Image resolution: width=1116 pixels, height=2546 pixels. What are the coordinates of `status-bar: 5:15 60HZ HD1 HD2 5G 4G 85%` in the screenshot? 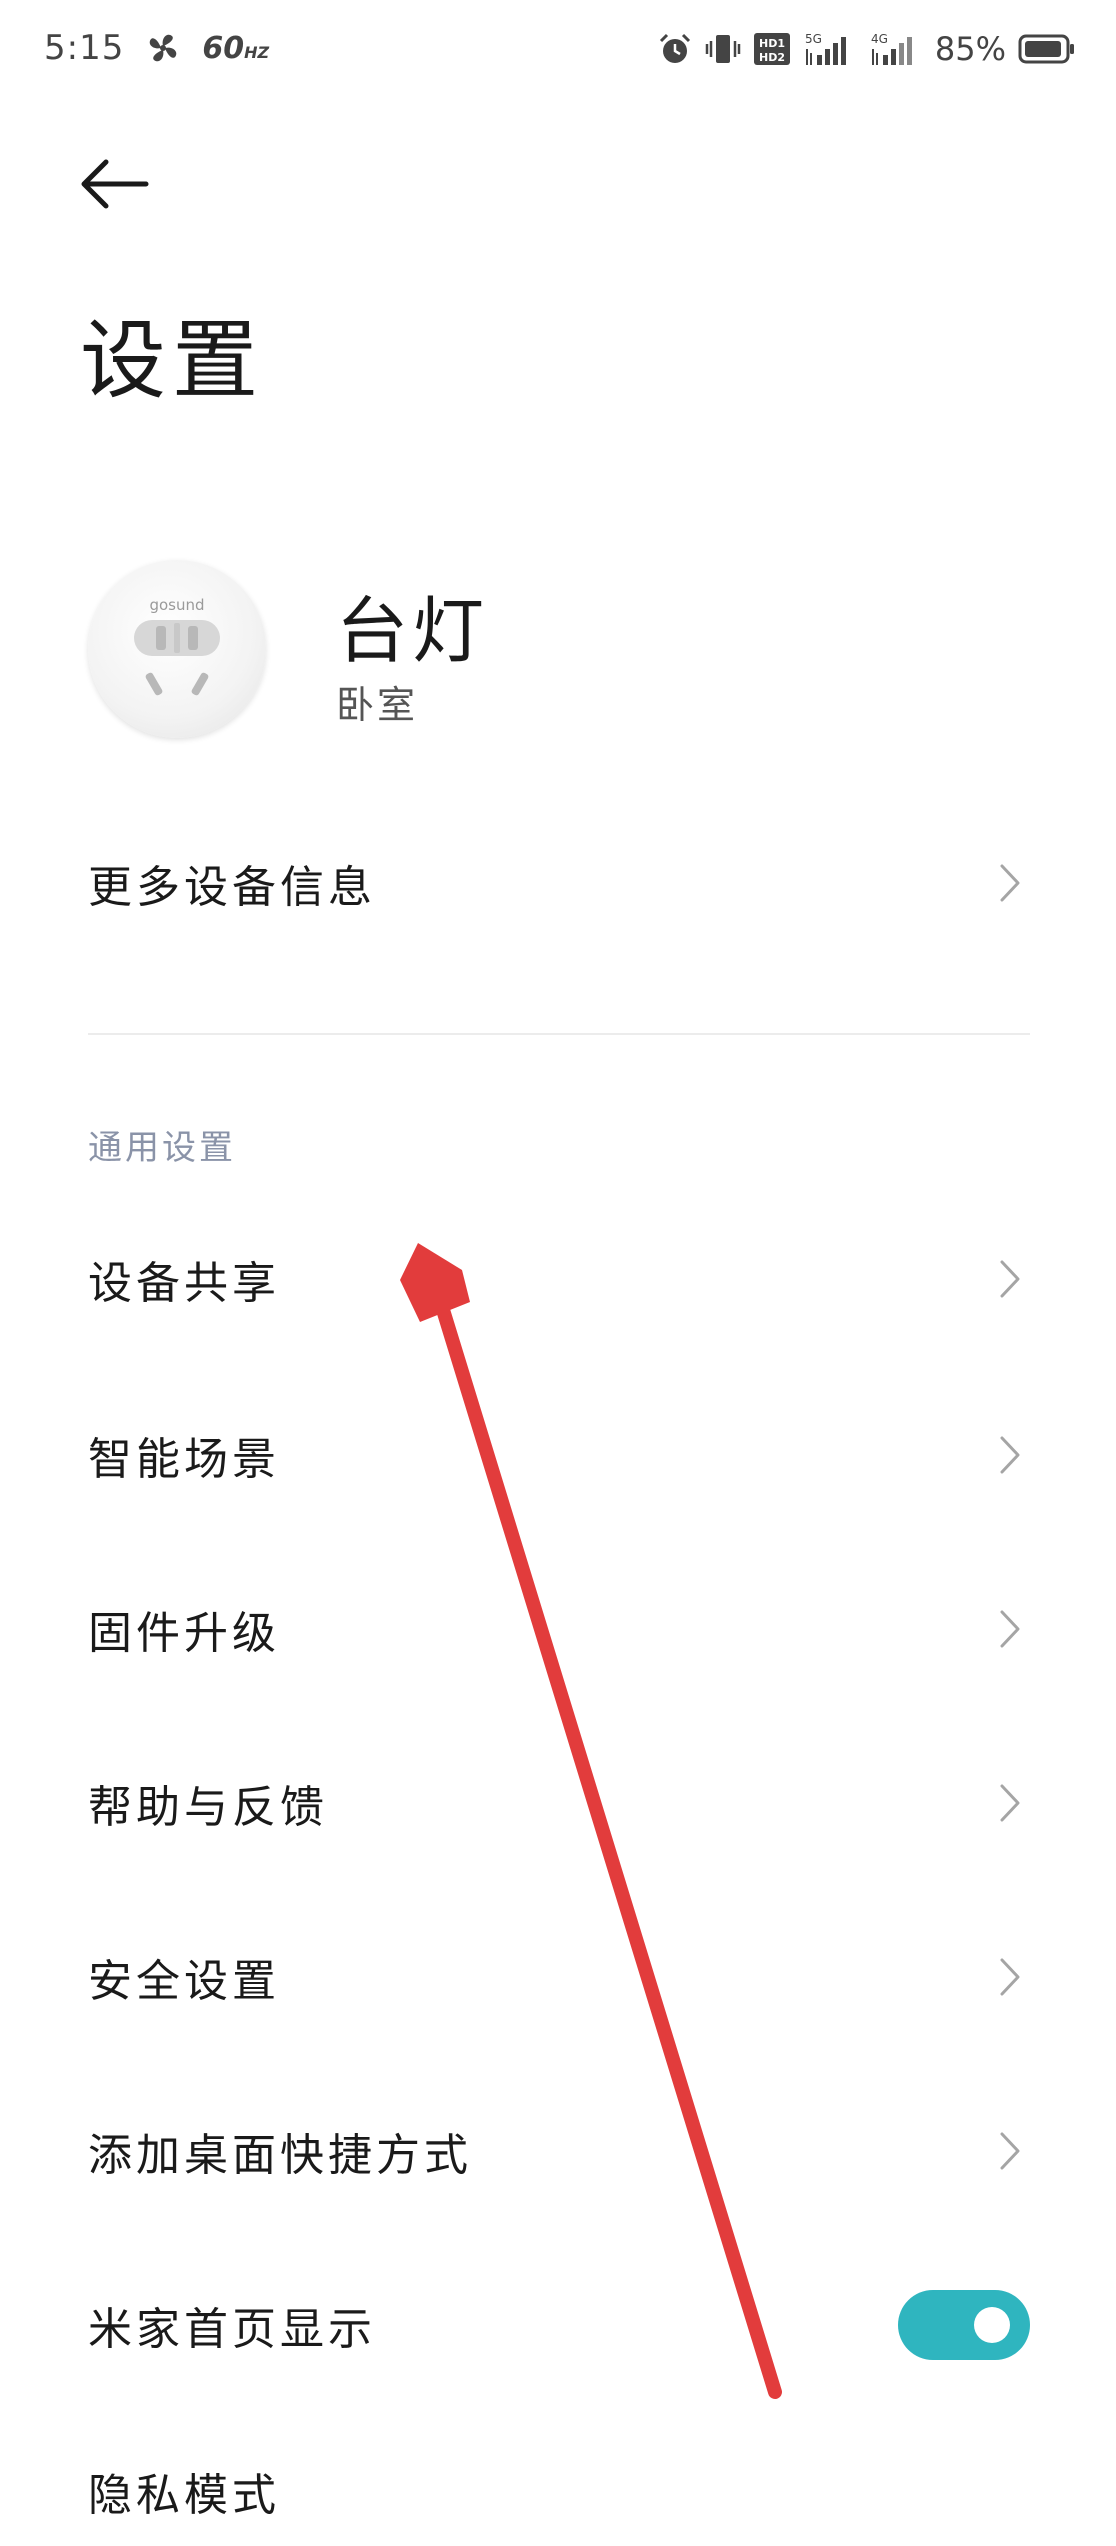 It's located at (558, 55).